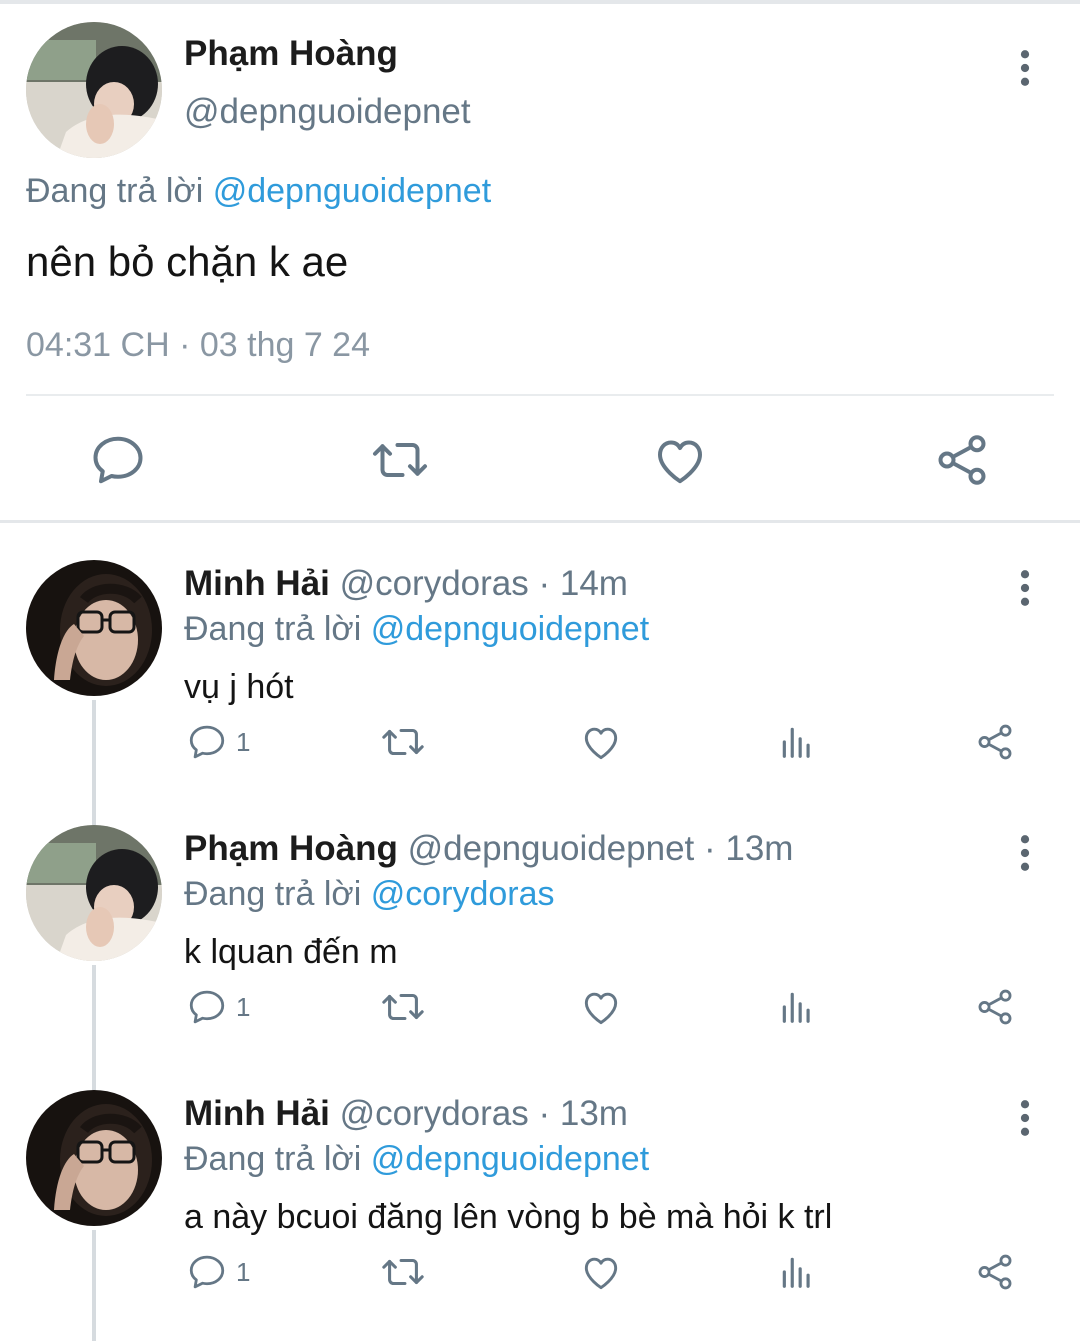  What do you see at coordinates (198, 345) in the screenshot?
I see `tweet-timestamp: 04:31 CH · 03 thg 7 24` at bounding box center [198, 345].